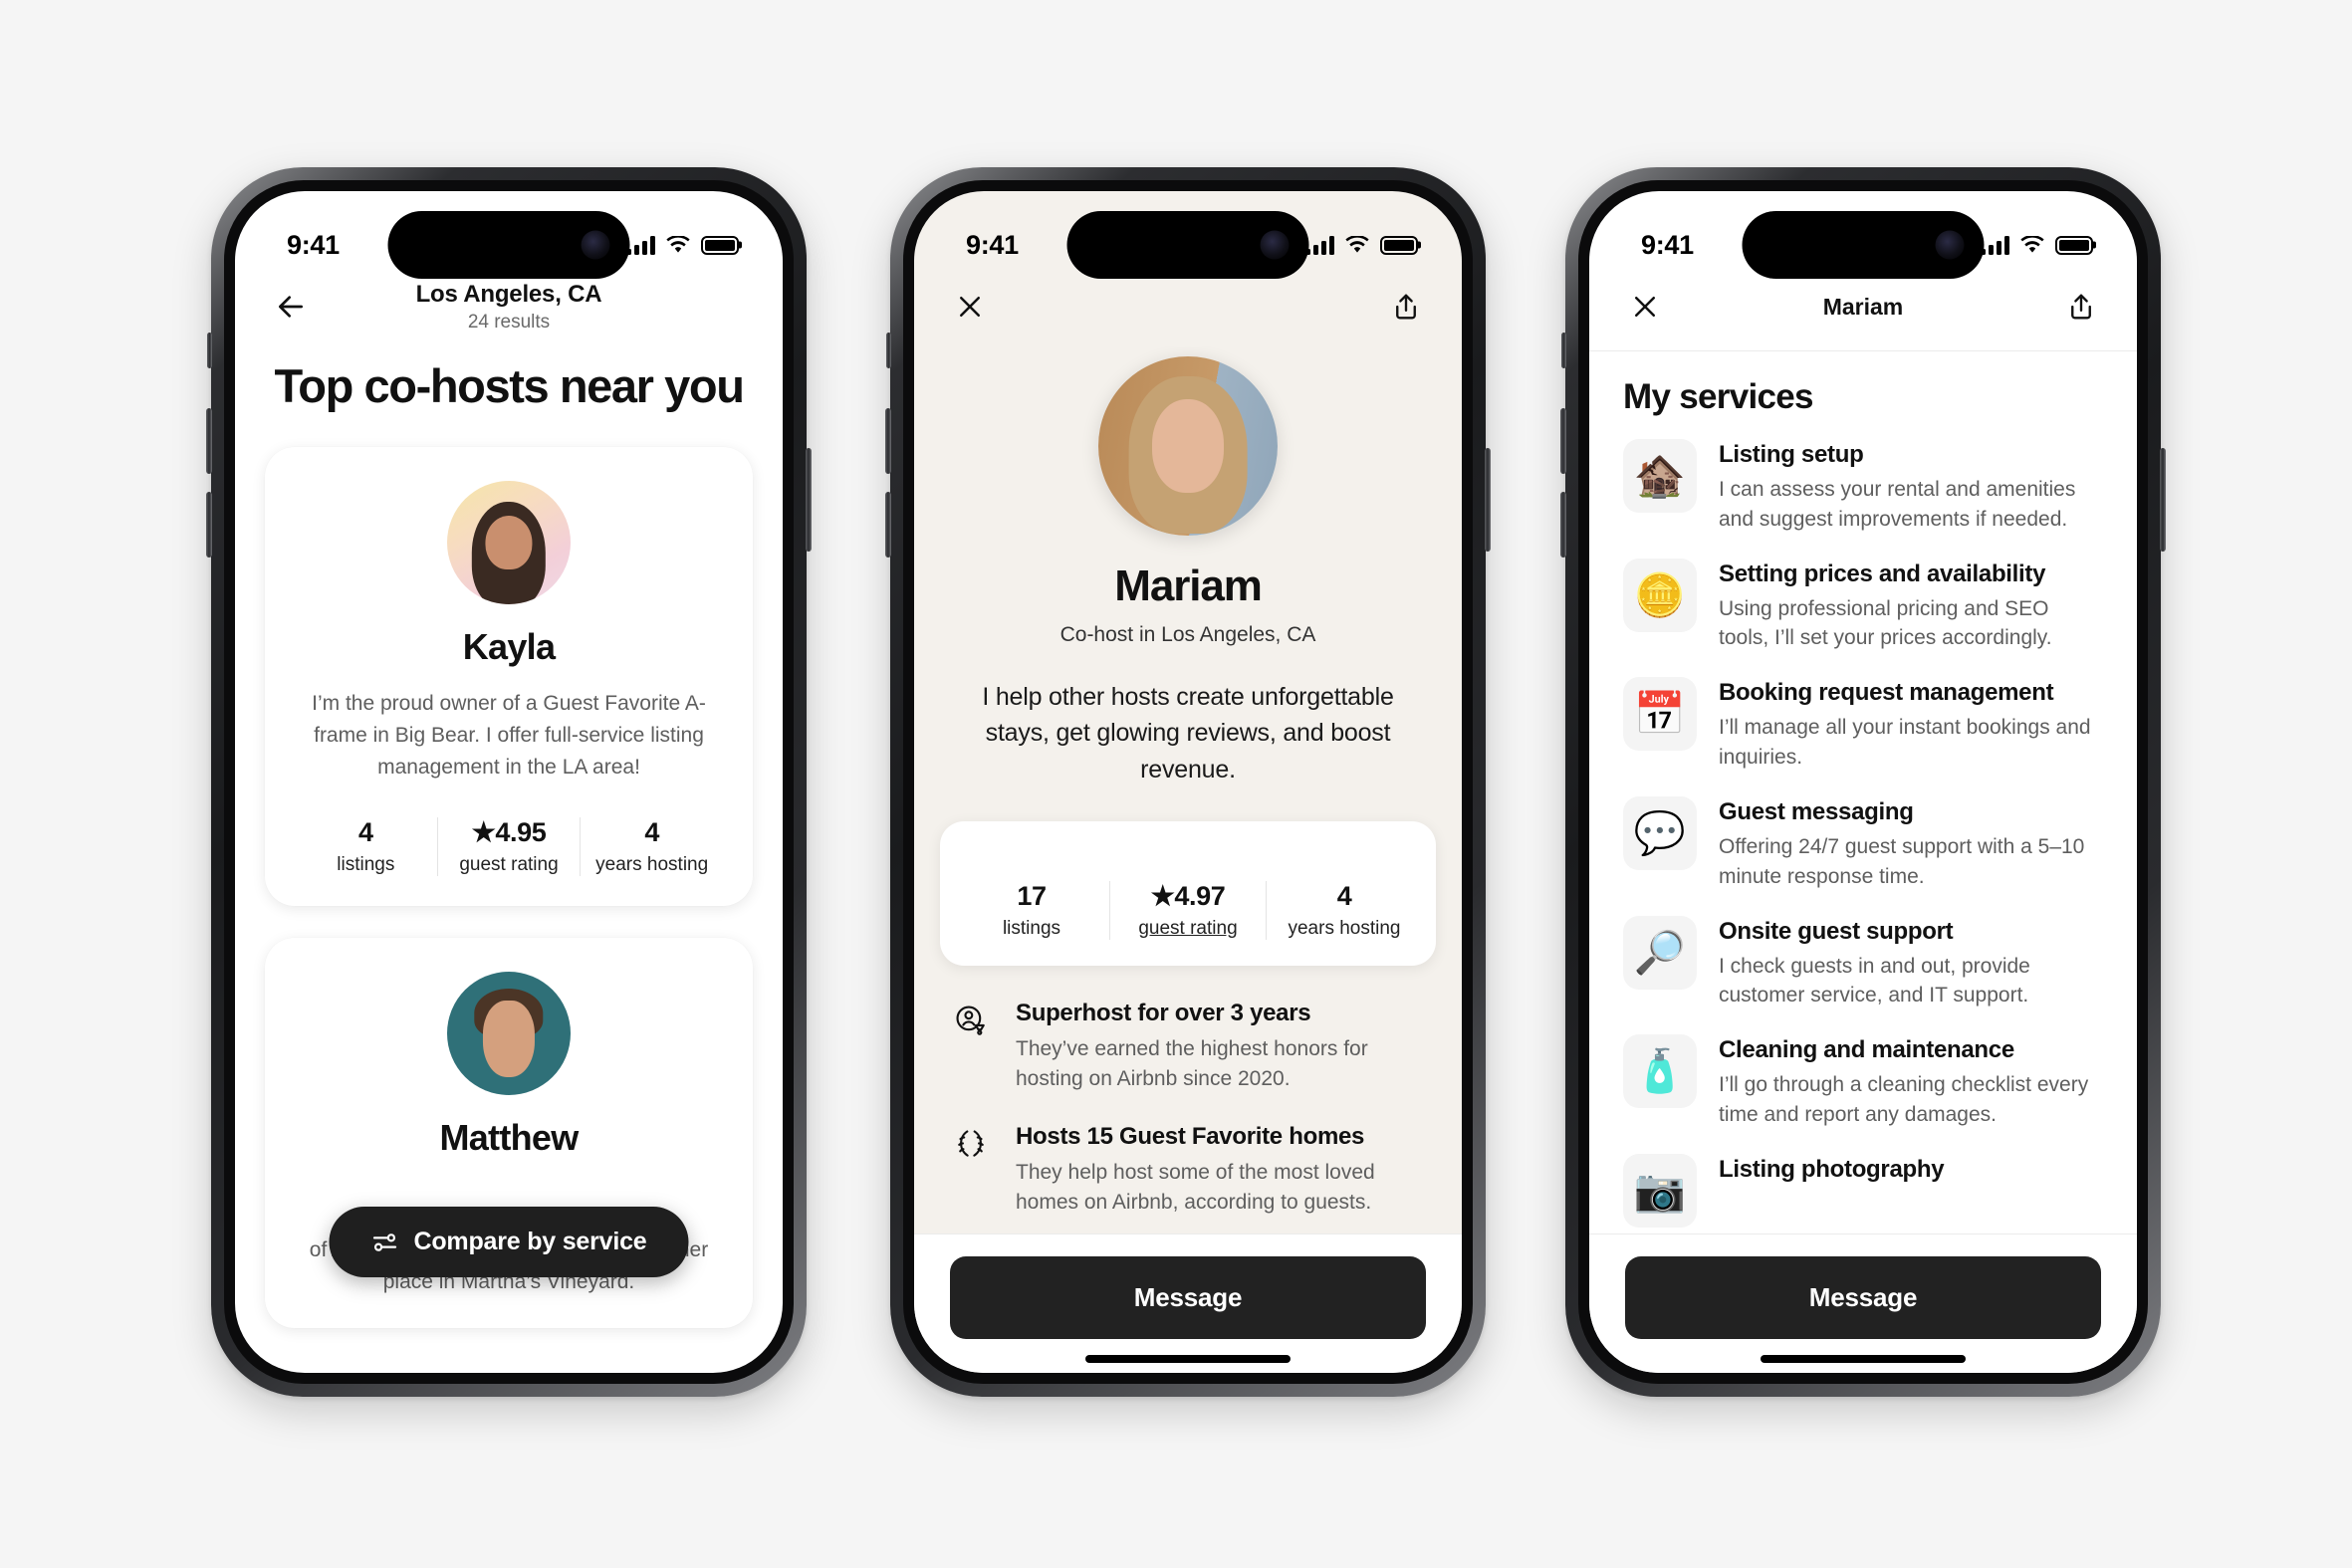 Image resolution: width=2352 pixels, height=1568 pixels. I want to click on service-item-listing-photography: 📷 Listing photography, so click(1863, 1191).